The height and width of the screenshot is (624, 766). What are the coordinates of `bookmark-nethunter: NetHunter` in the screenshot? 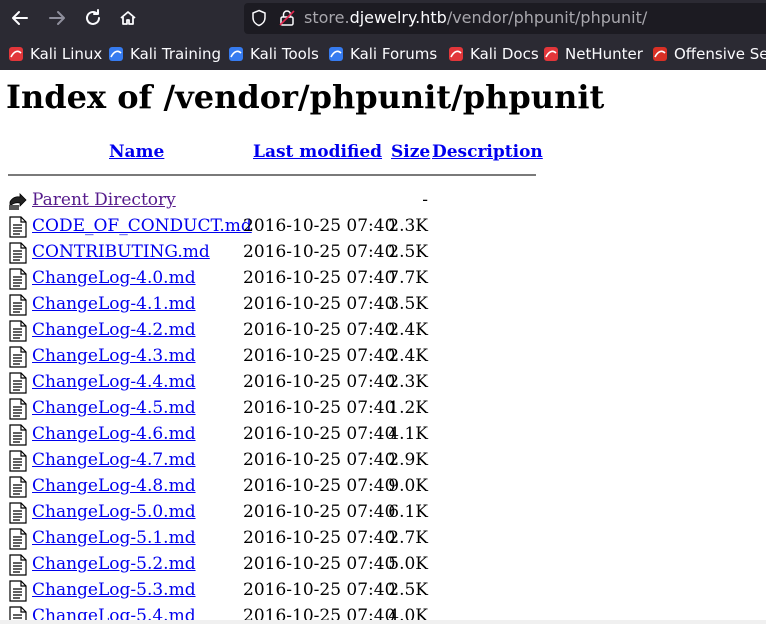 It's located at (593, 54).